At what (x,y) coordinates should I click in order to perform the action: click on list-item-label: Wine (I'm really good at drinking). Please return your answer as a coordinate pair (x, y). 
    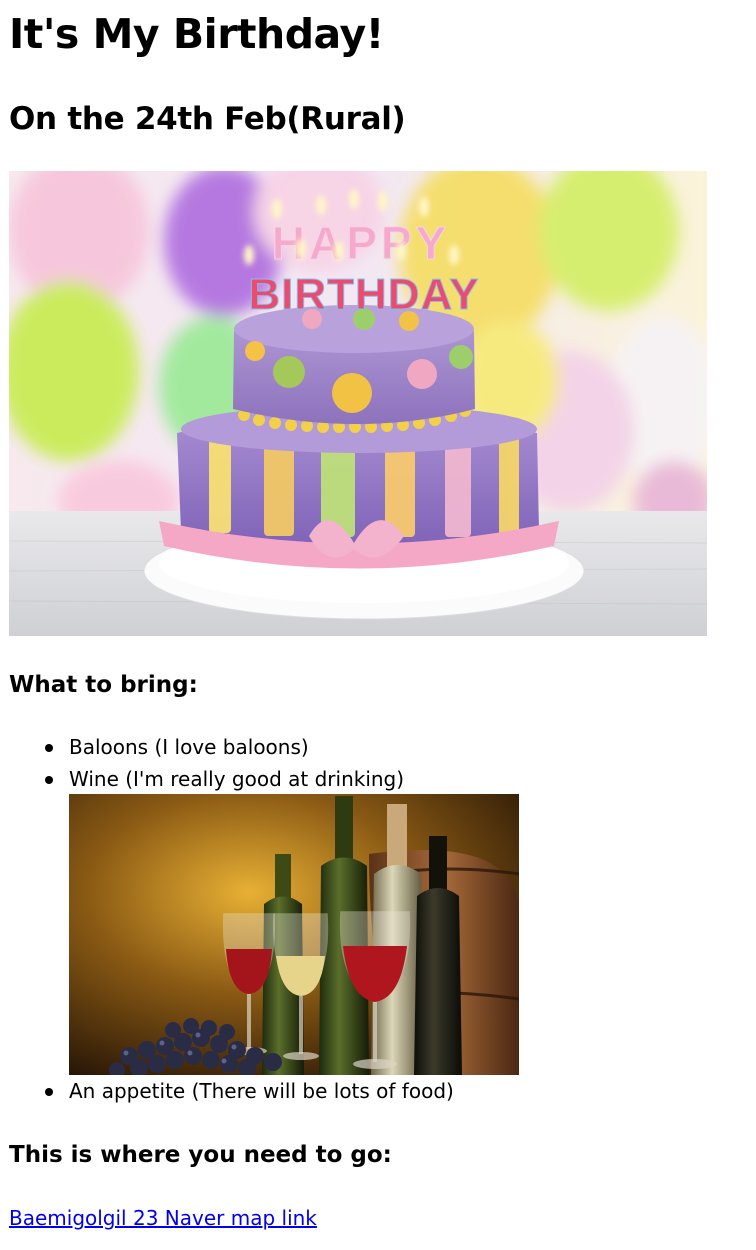
    Looking at the image, I should click on (237, 779).